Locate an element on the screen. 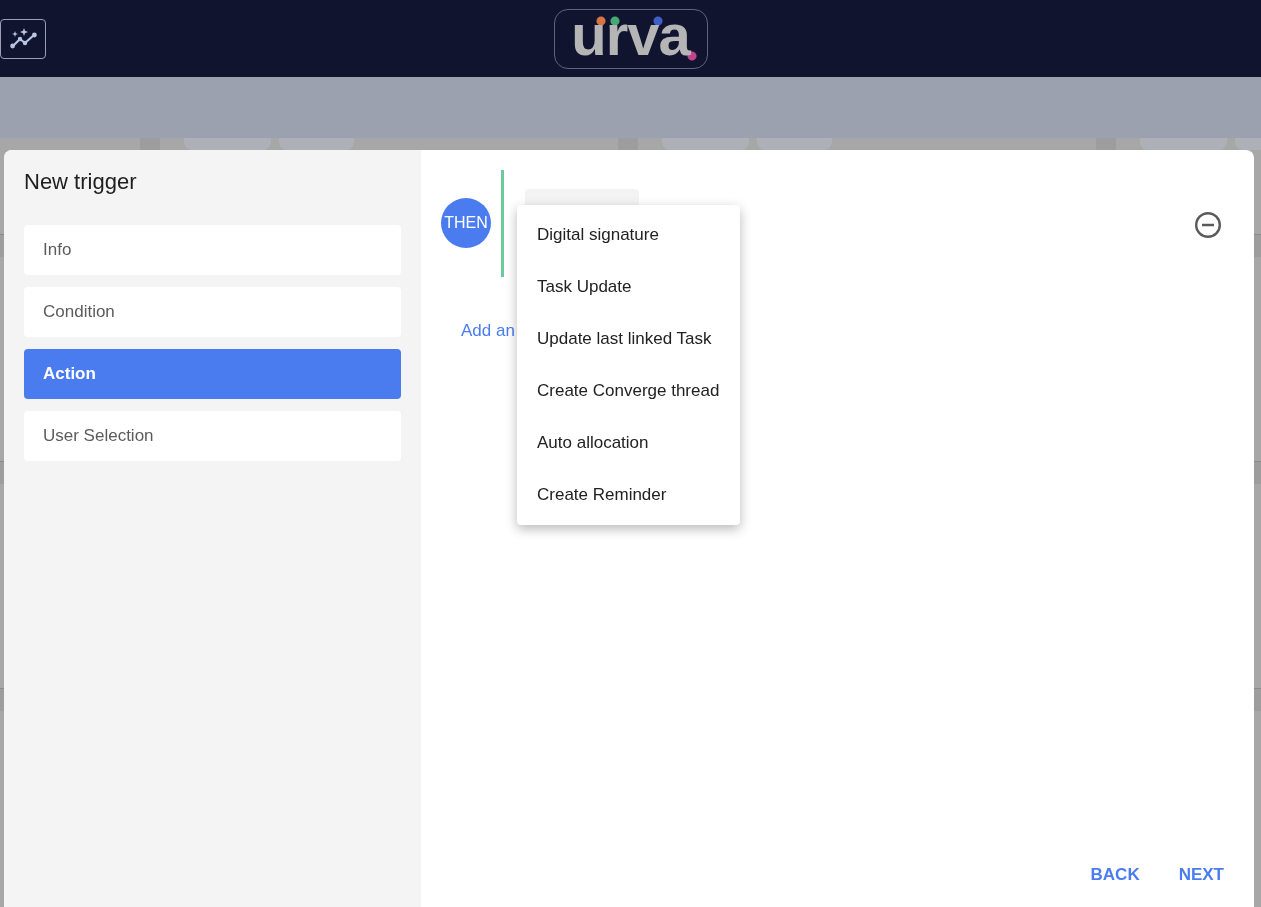 This screenshot has height=907, width=1261. tag-chip is located at coordinates (1248, 144).